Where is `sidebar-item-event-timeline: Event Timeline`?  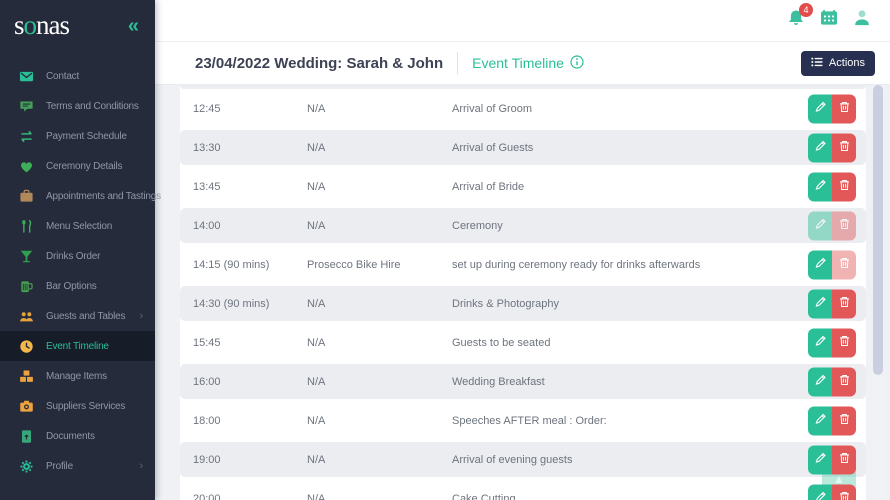
sidebar-item-event-timeline: Event Timeline is located at coordinates (77, 346).